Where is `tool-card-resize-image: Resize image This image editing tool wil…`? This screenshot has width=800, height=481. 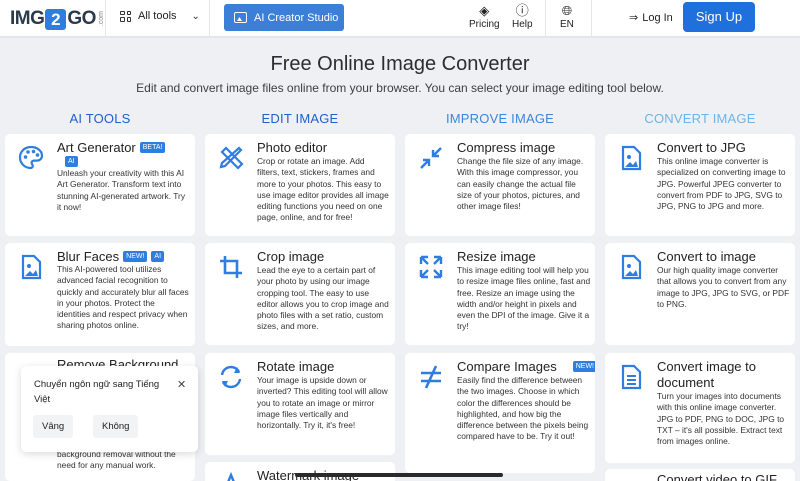
tool-card-resize-image: Resize image This image editing tool wil… is located at coordinates (500, 294).